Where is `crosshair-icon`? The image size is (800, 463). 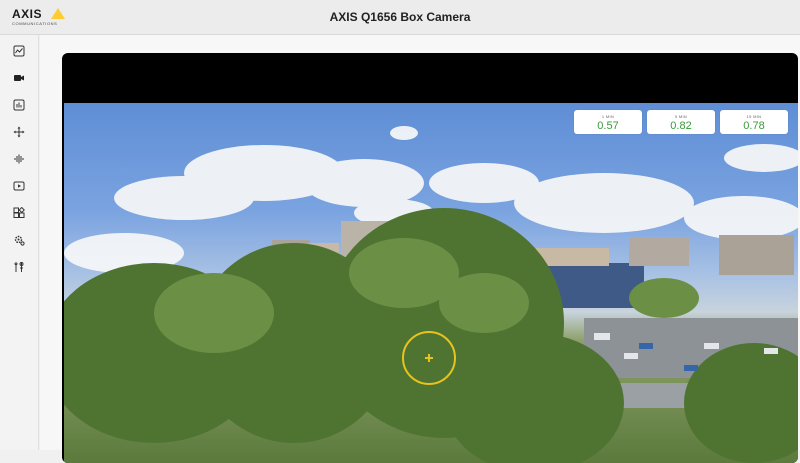 crosshair-icon is located at coordinates (429, 358).